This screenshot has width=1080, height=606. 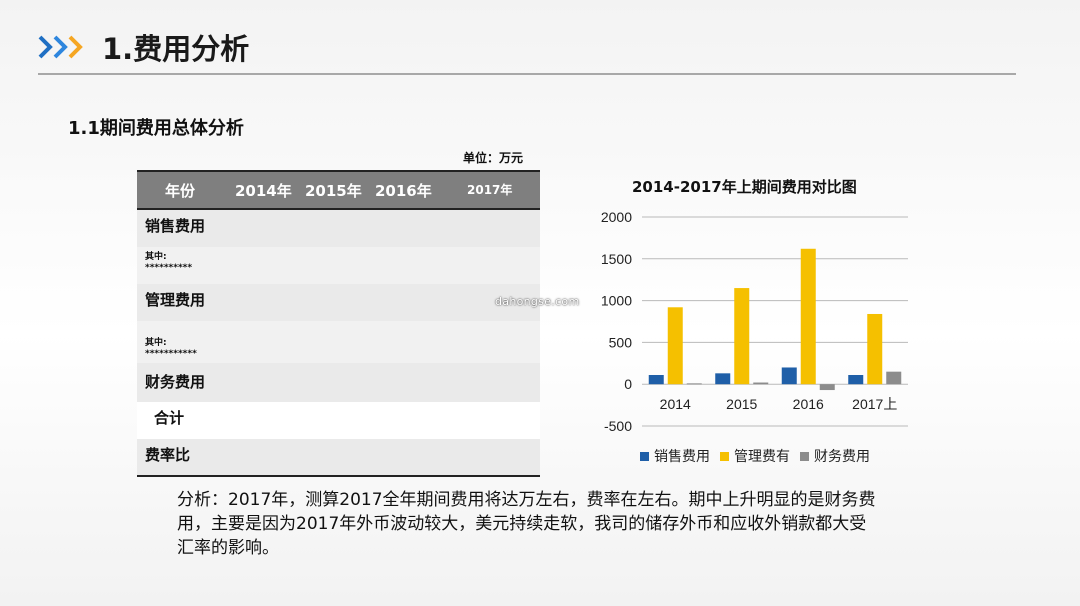 I want to click on y-tick-label: 0, so click(x=628, y=384).